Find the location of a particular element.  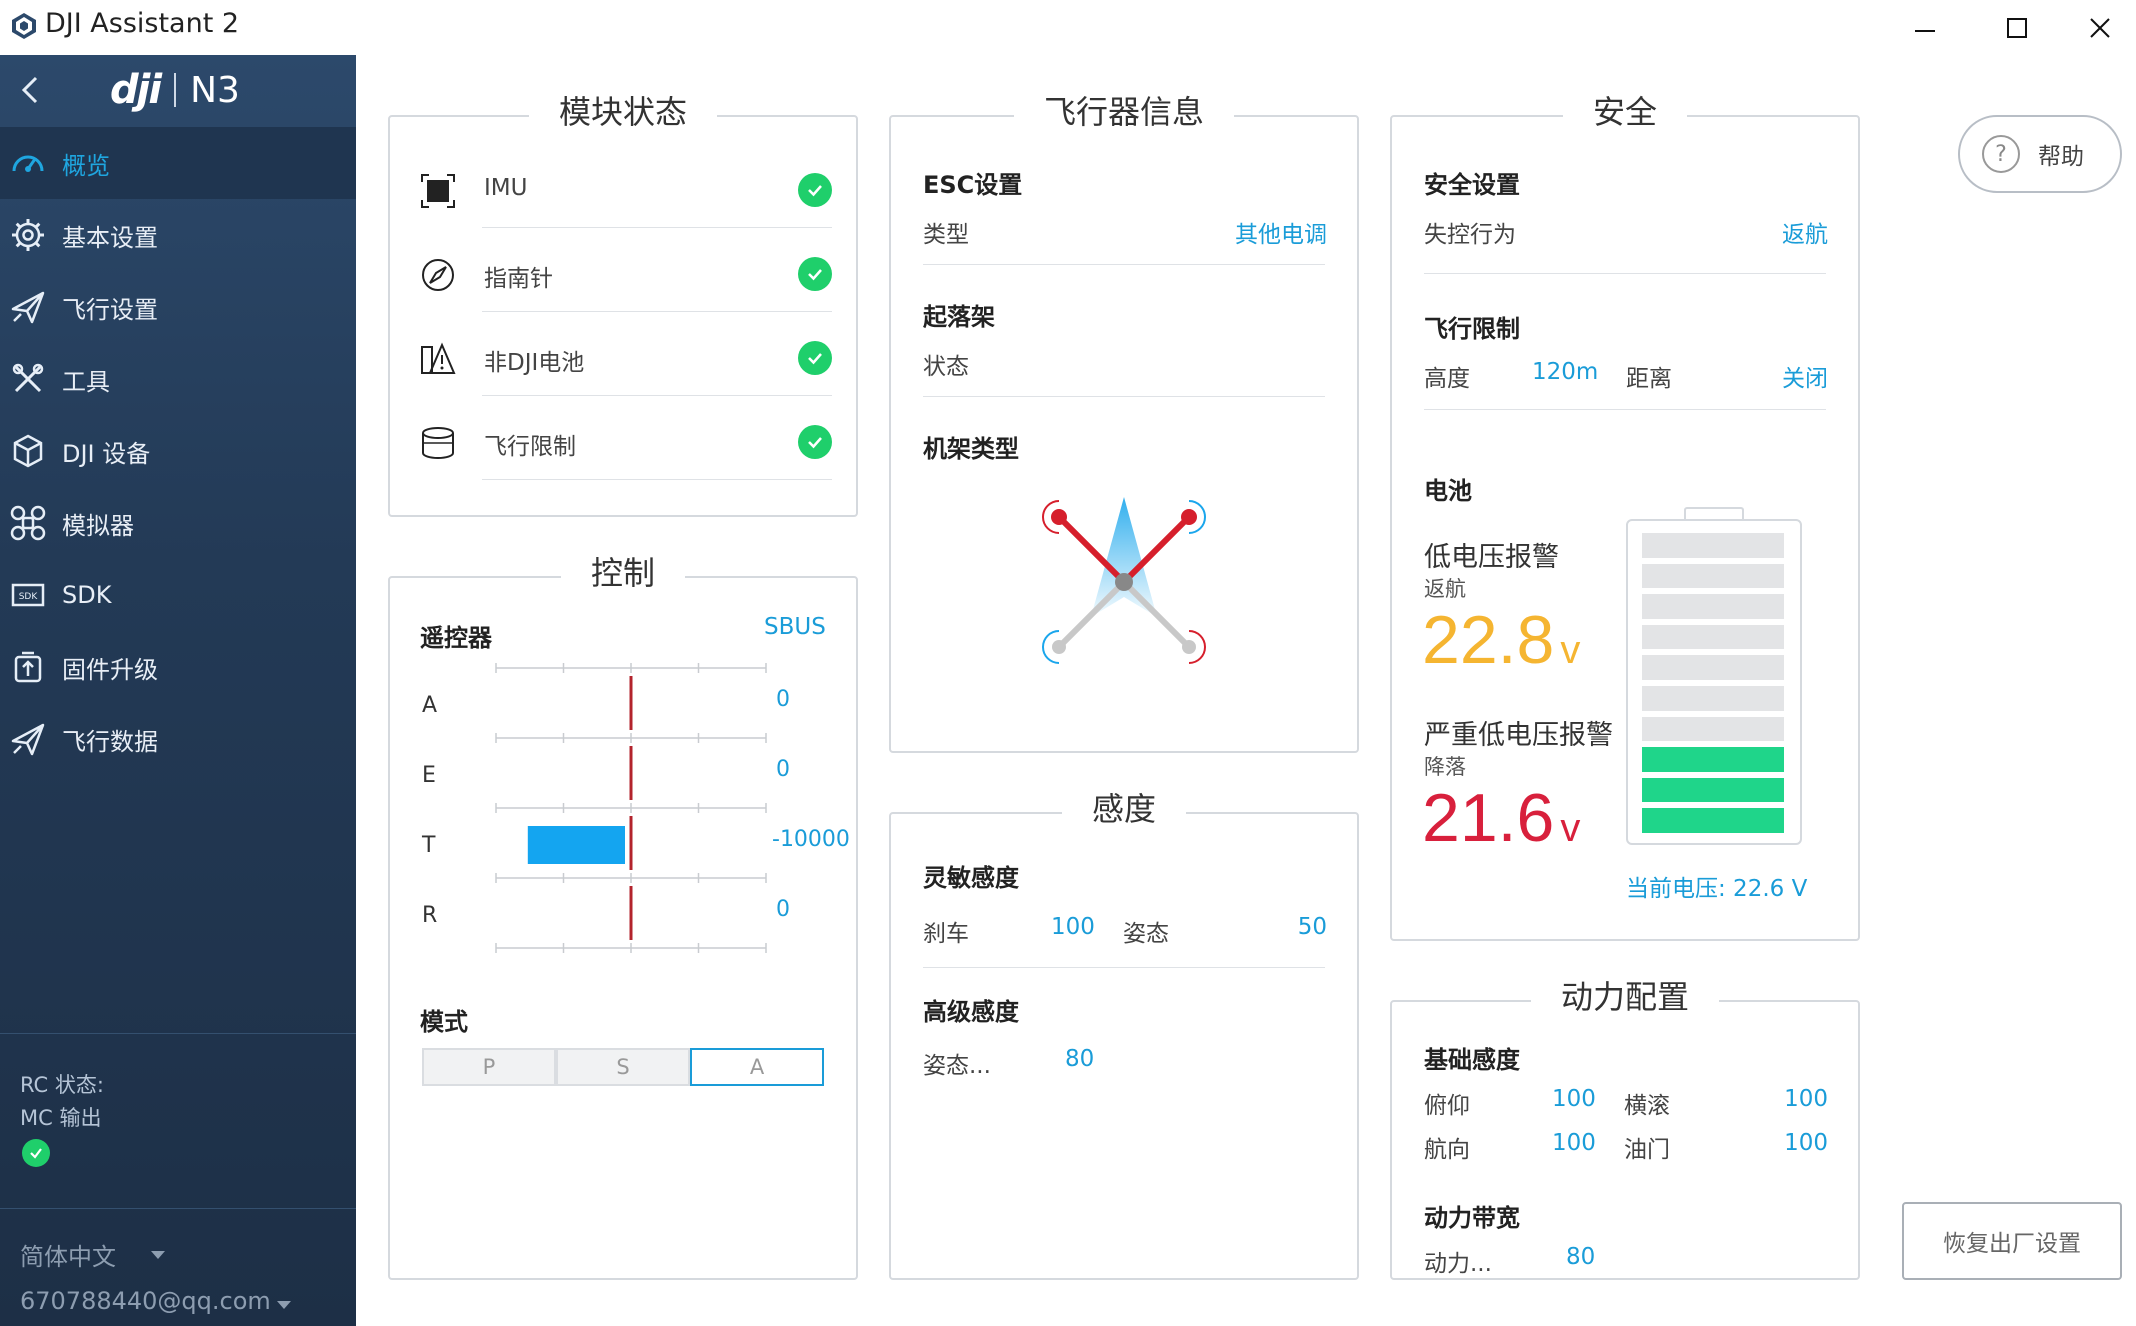

minimize-button is located at coordinates (1925, 27).